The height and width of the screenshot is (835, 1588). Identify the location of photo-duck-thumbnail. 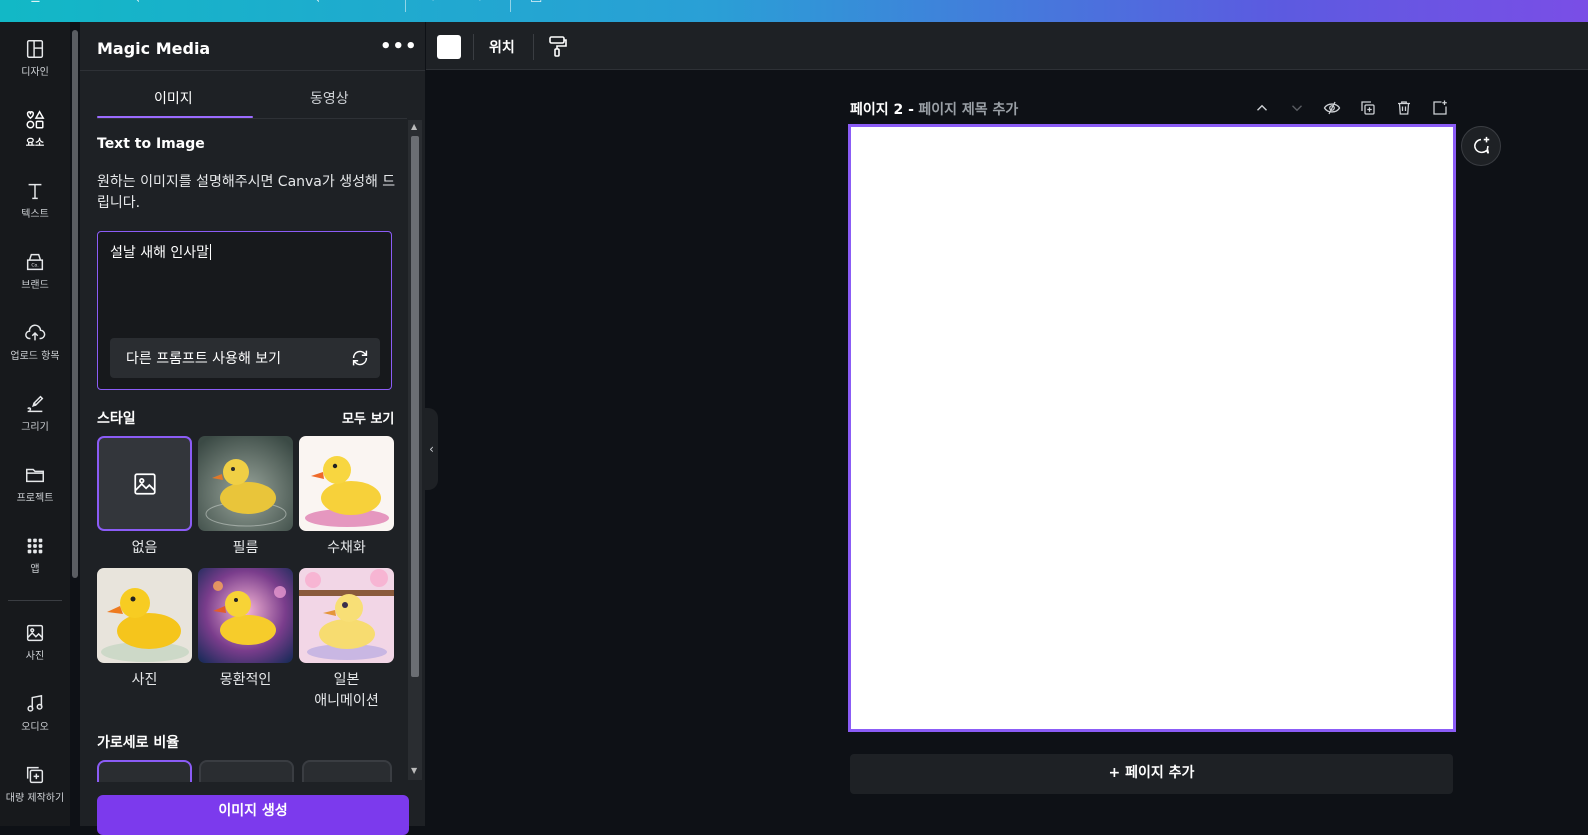
(144, 615).